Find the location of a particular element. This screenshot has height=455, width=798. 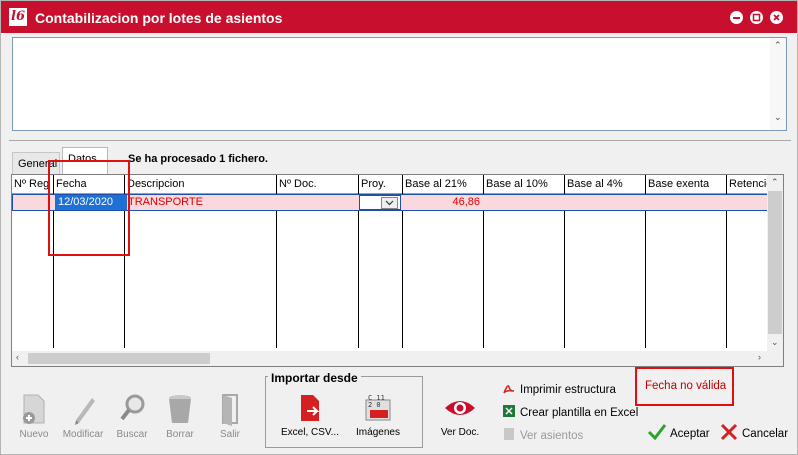

window-title: Contabilizacion por lotes de asientos is located at coordinates (159, 18).